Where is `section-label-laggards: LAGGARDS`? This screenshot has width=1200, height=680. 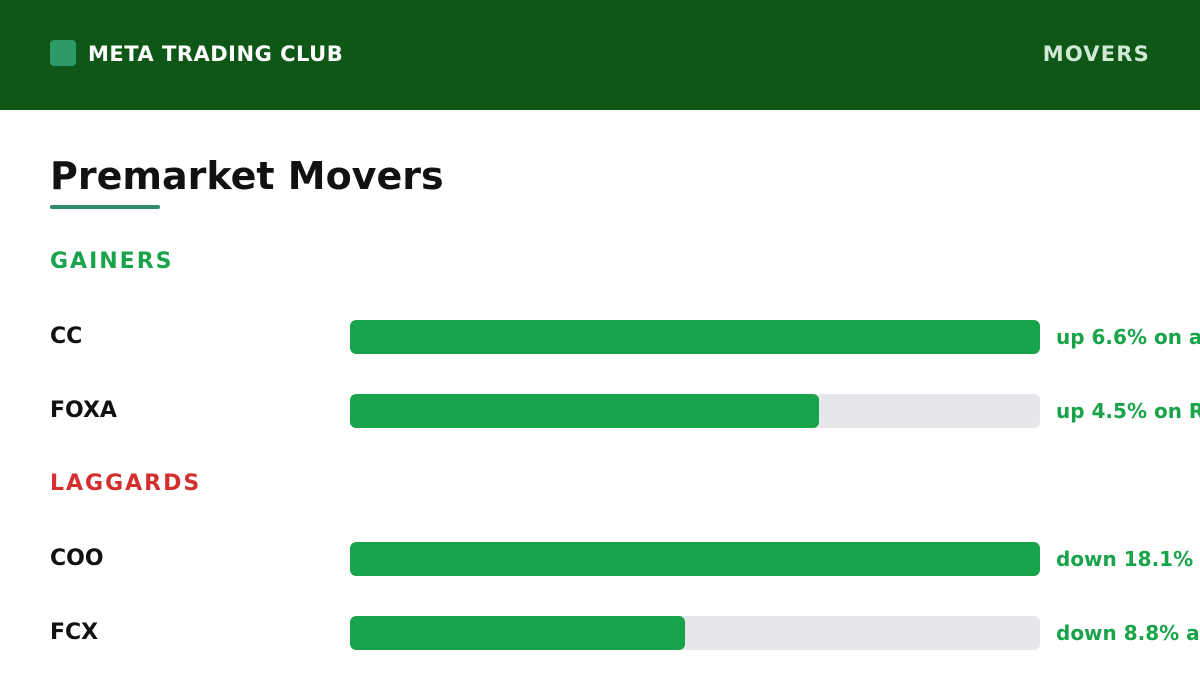
section-label-laggards: LAGGARDS is located at coordinates (126, 483).